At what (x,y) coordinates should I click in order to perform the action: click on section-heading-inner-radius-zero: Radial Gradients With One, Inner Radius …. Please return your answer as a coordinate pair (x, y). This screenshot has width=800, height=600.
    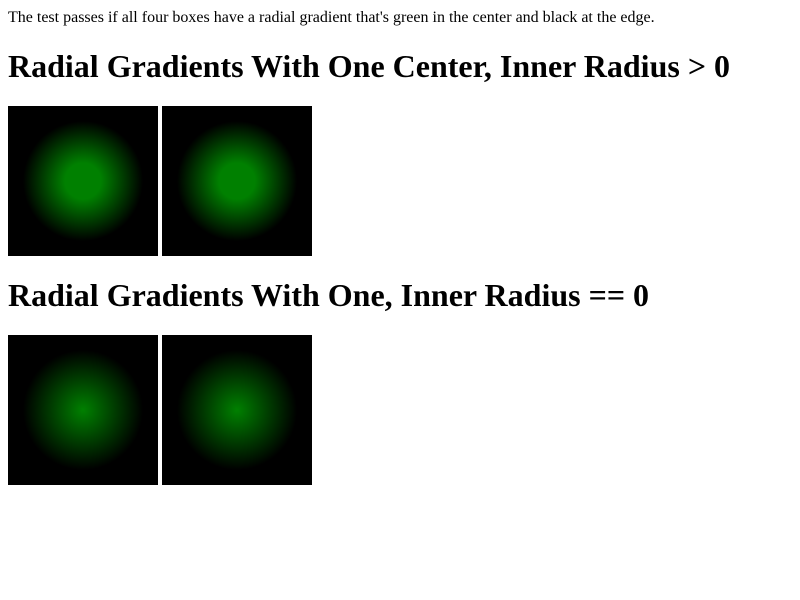
    Looking at the image, I should click on (329, 295).